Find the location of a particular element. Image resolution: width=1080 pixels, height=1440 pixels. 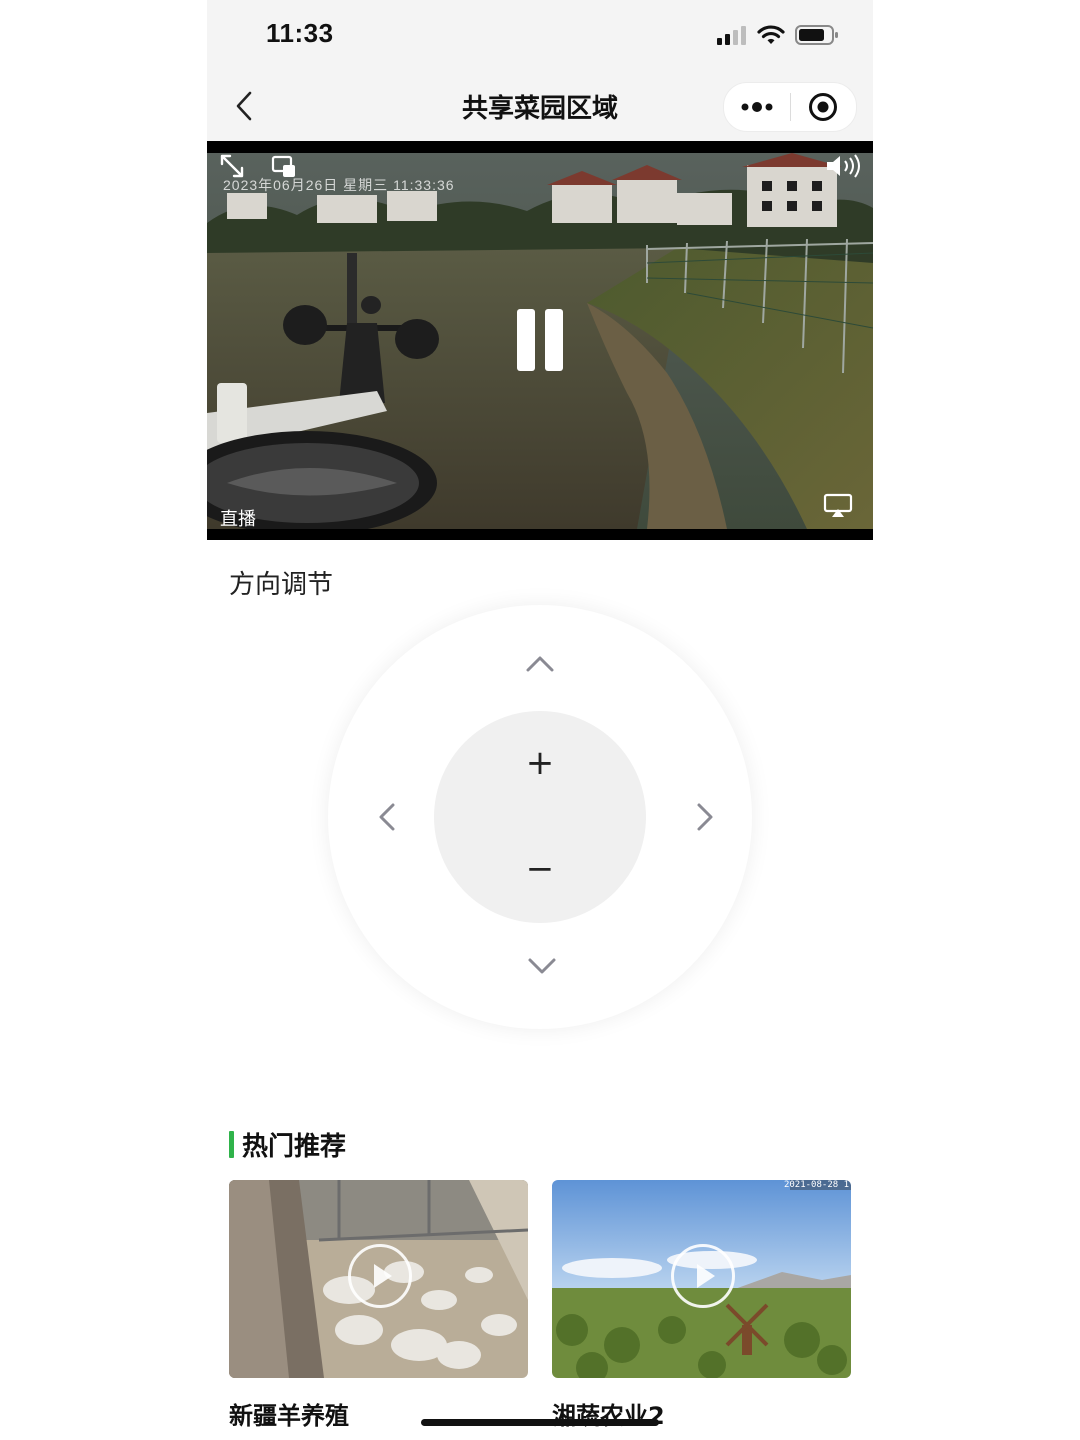

more-dots-icon is located at coordinates (757, 107).